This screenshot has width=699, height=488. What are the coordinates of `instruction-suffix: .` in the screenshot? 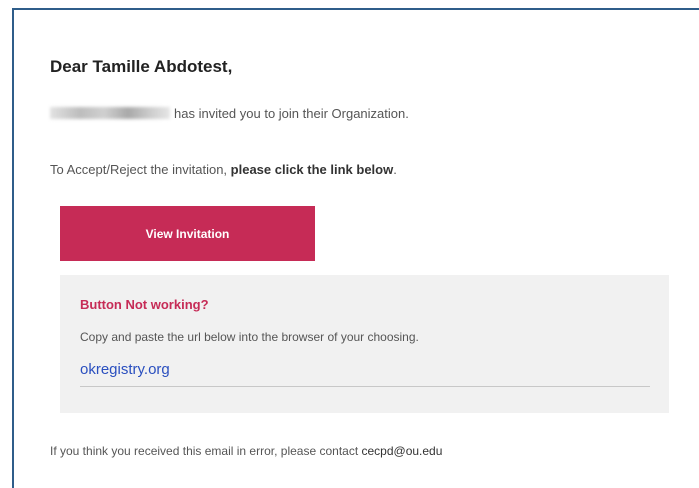 It's located at (395, 169).